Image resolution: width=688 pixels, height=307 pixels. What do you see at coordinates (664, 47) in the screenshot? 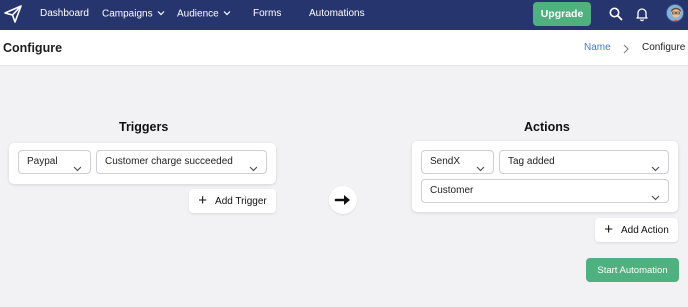
I see `breadcrumb-current: Configure` at bounding box center [664, 47].